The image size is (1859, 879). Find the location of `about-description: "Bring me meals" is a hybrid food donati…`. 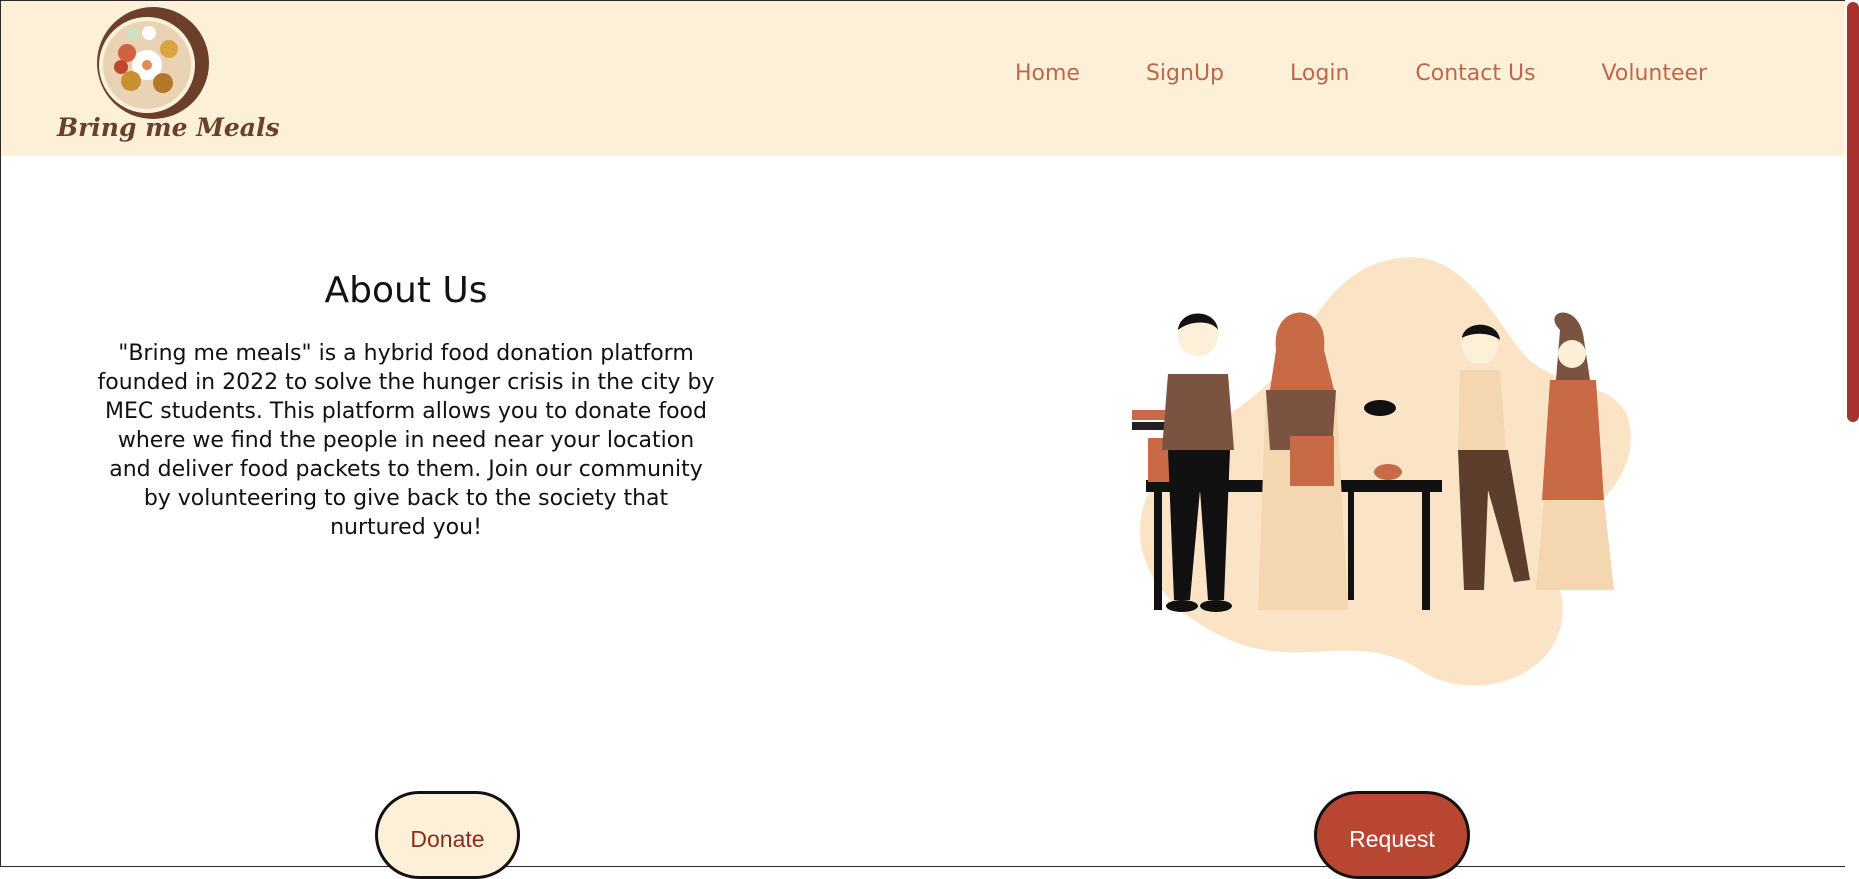

about-description: "Bring me meals" is a hybrid food donati… is located at coordinates (406, 440).